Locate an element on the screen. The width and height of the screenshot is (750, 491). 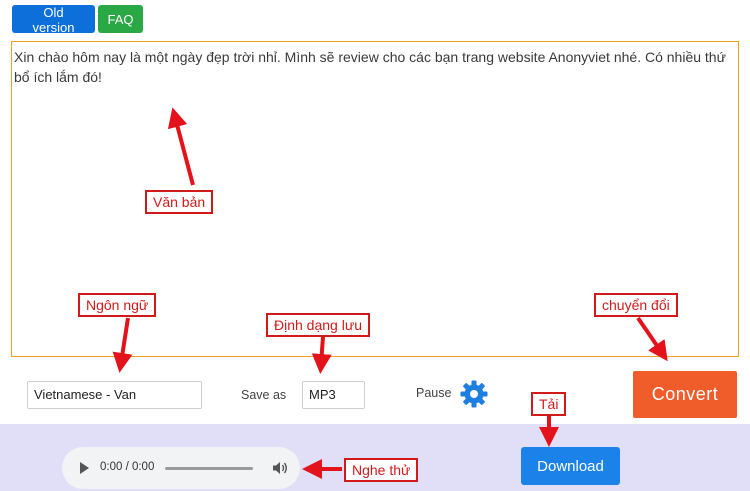
download-button: Download is located at coordinates (570, 466).